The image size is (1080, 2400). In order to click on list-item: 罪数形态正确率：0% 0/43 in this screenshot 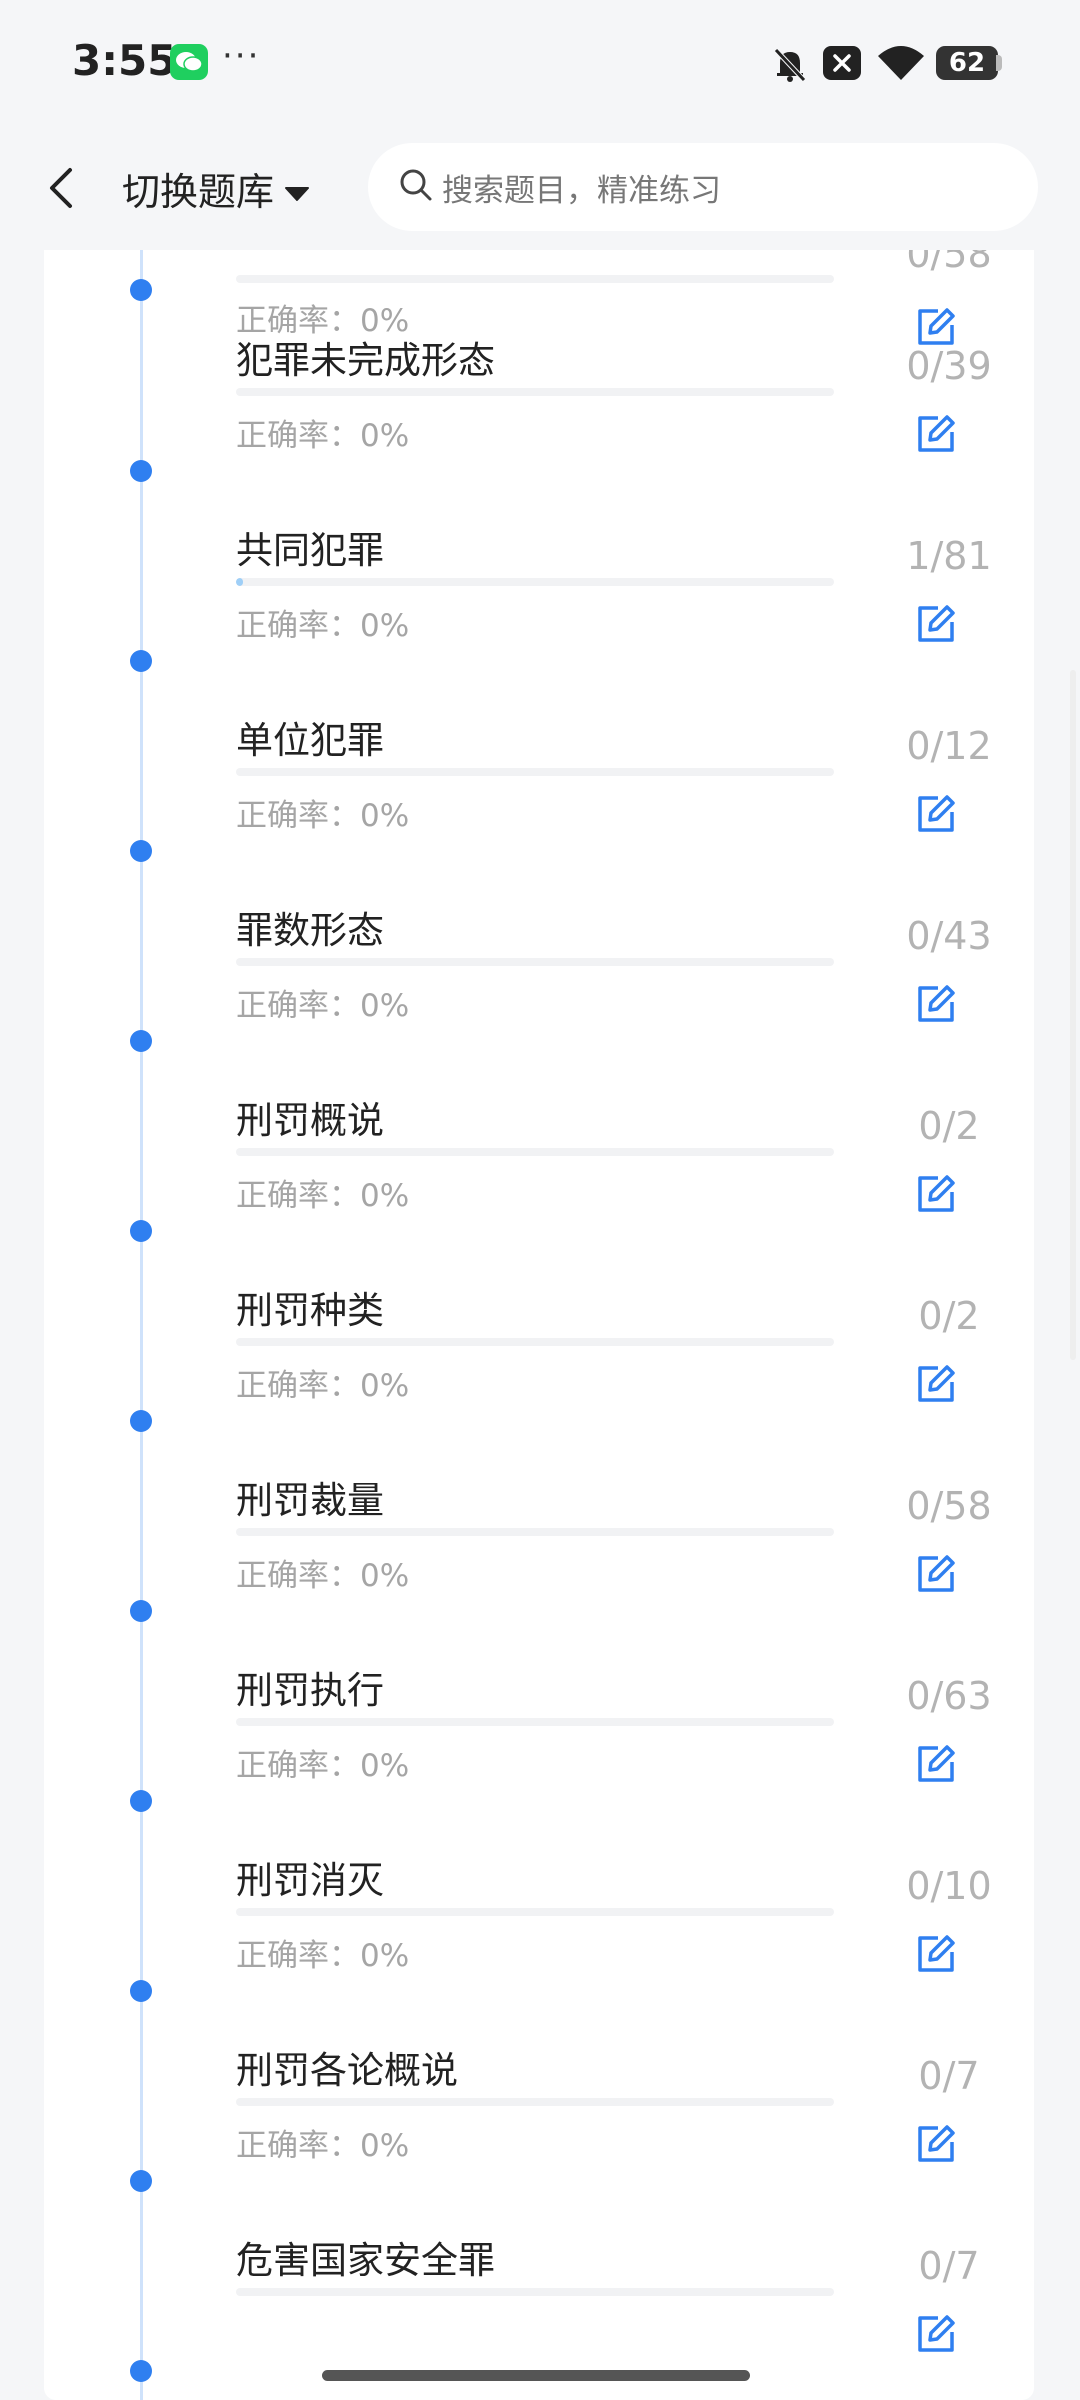, I will do `click(539, 995)`.